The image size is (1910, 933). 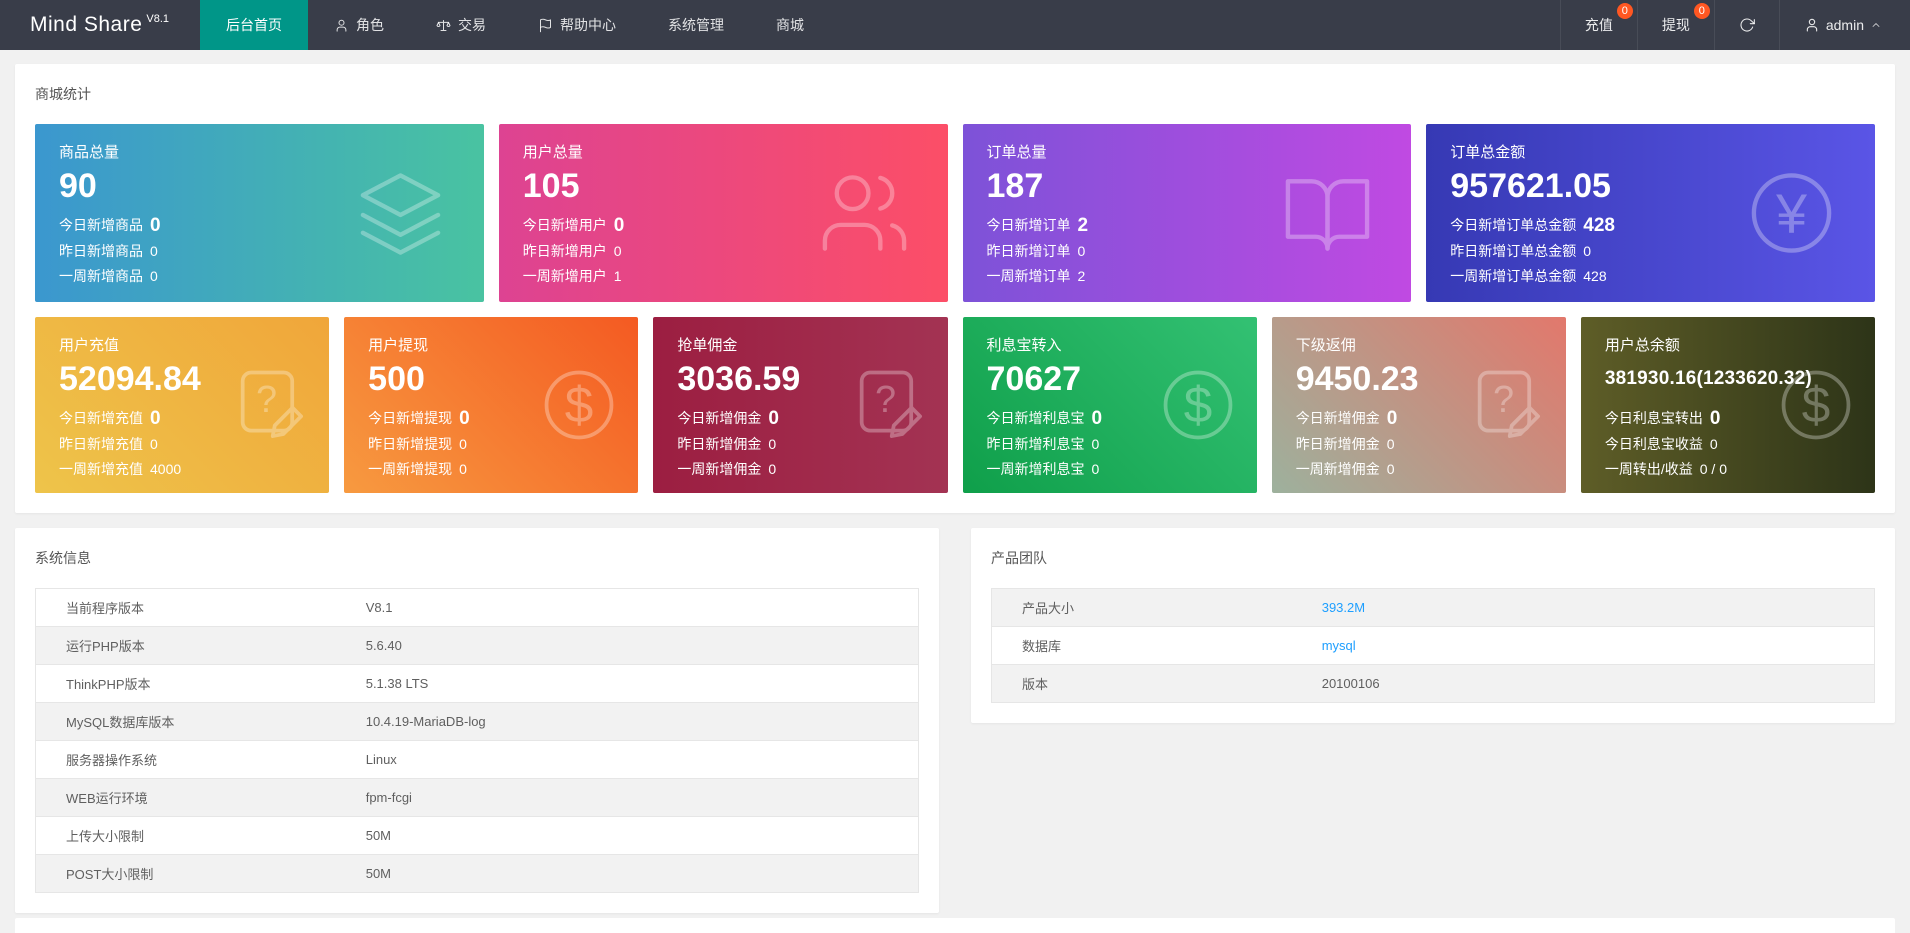 I want to click on card-title: 商品总量, so click(x=89, y=152).